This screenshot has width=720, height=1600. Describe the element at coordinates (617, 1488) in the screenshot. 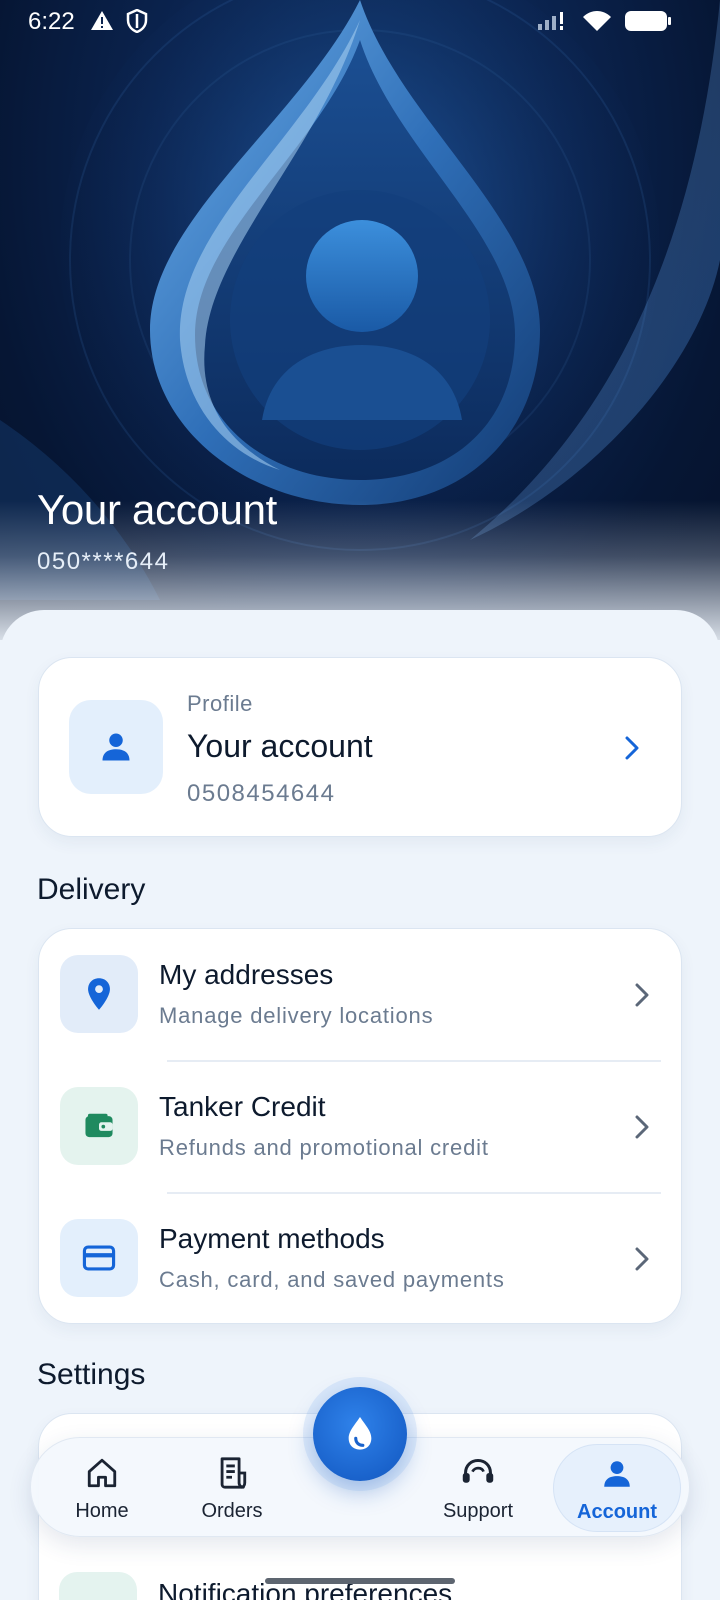

I see `nav-item-account: Account` at that location.